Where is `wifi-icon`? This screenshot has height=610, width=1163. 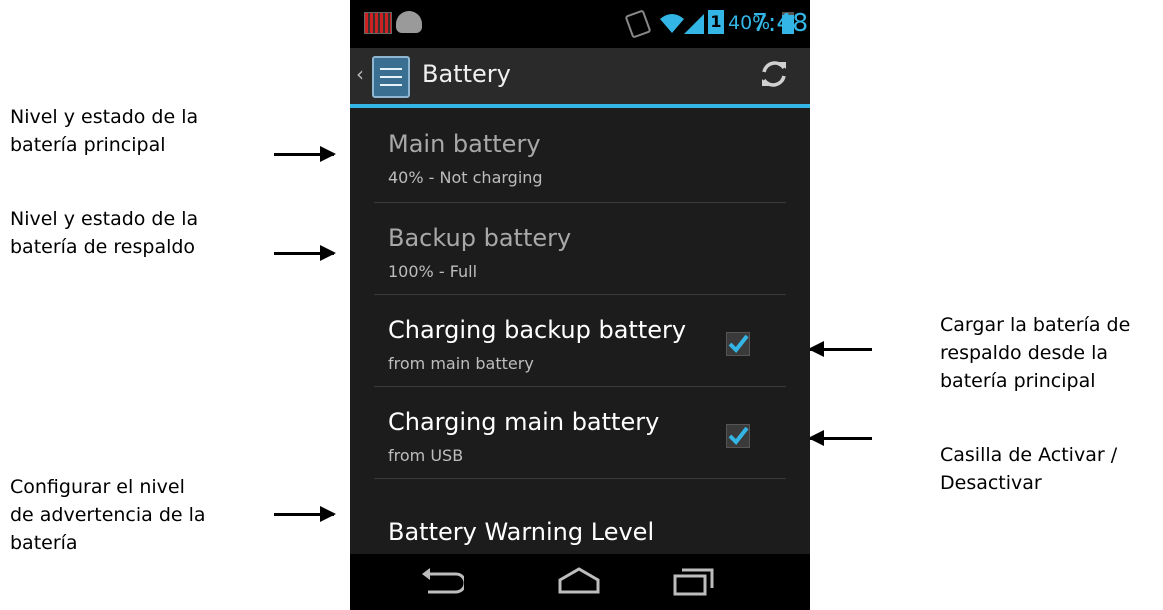 wifi-icon is located at coordinates (672, 23).